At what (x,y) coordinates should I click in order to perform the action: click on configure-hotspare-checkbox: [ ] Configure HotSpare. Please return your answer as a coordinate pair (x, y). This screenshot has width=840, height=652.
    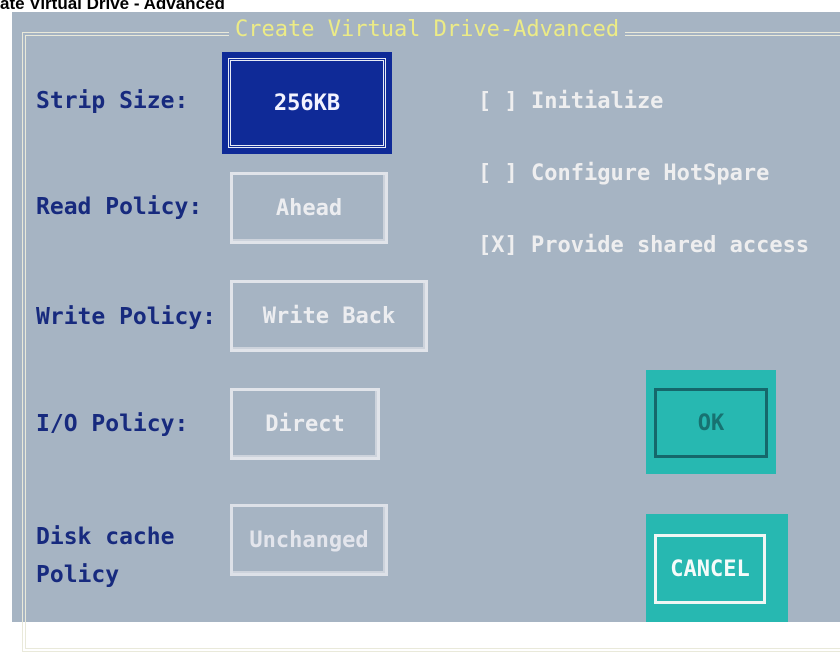
    Looking at the image, I should click on (623, 174).